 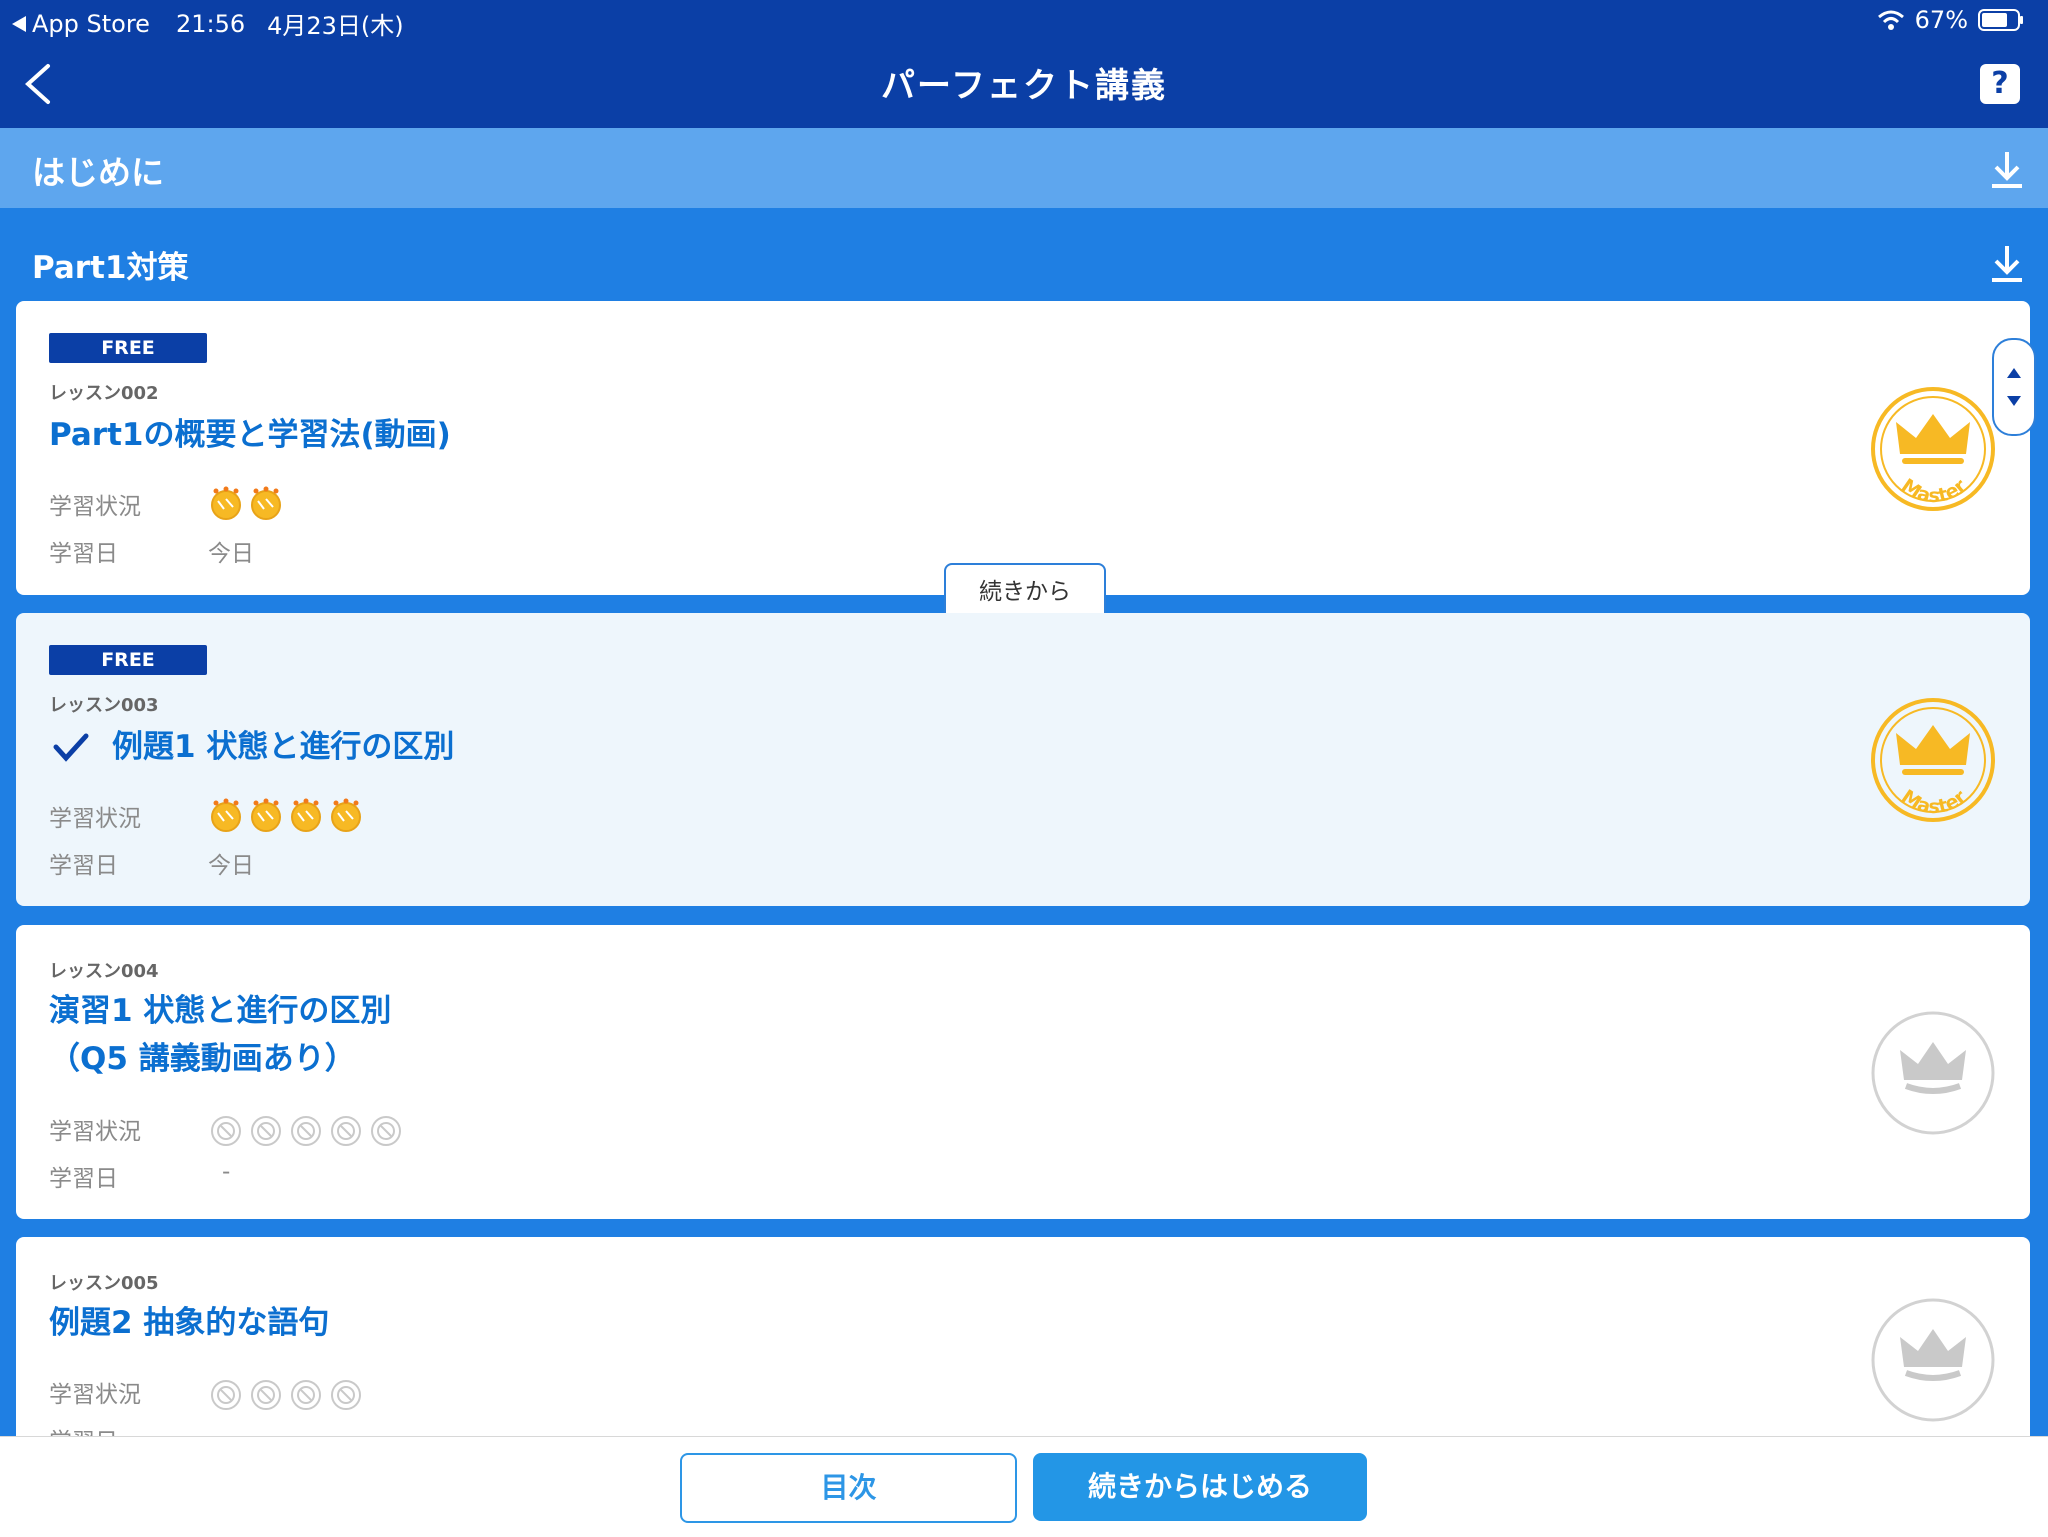 What do you see at coordinates (335, 26) in the screenshot?
I see `status-date: 4月23日(木)` at bounding box center [335, 26].